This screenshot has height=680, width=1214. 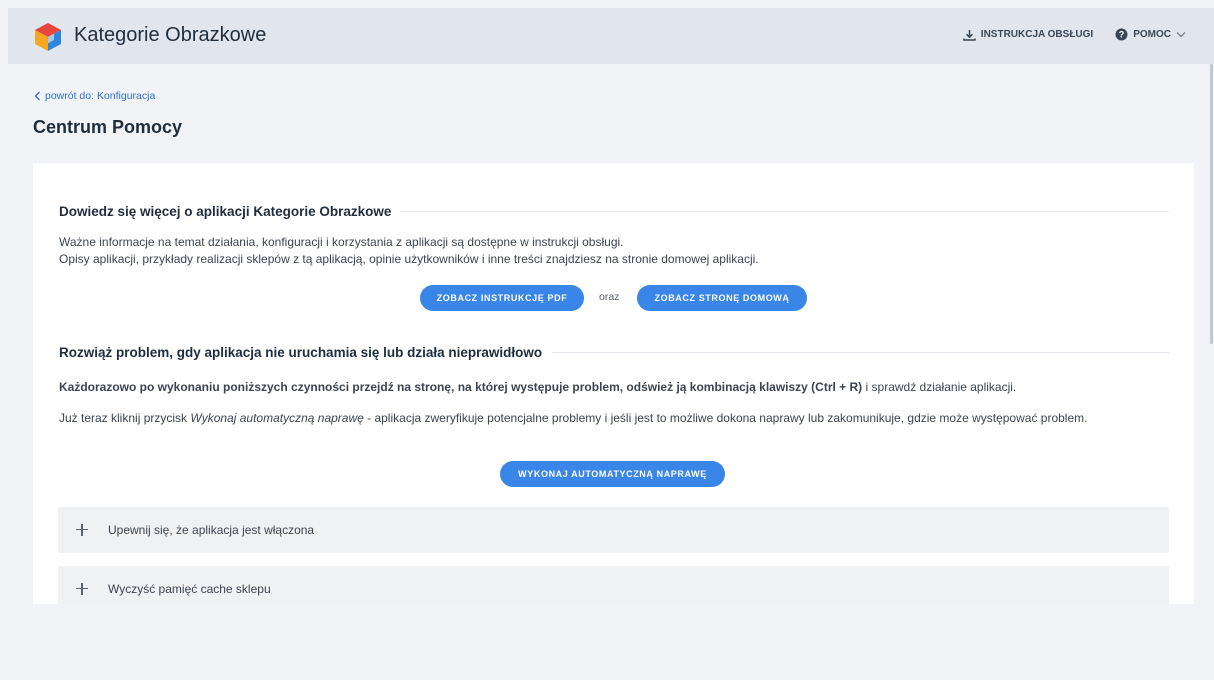 I want to click on help-menu: ? POMOC, so click(x=1150, y=34).